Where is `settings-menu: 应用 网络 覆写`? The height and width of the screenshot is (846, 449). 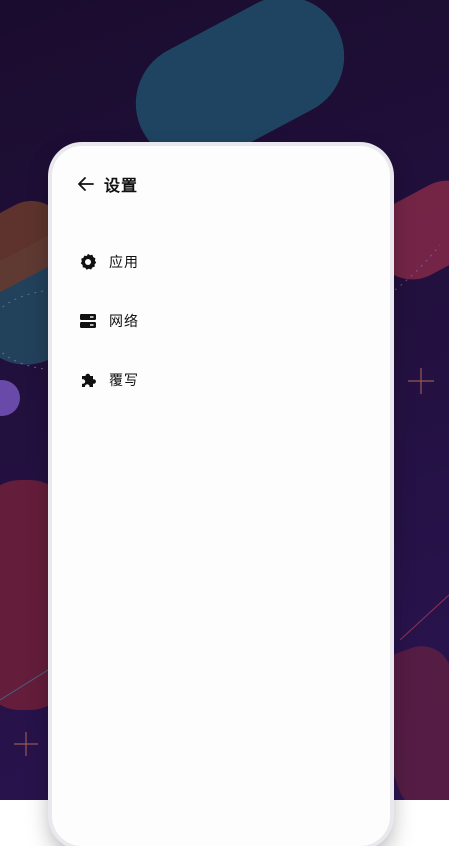
settings-menu: 应用 网络 覆写 is located at coordinates (223, 320).